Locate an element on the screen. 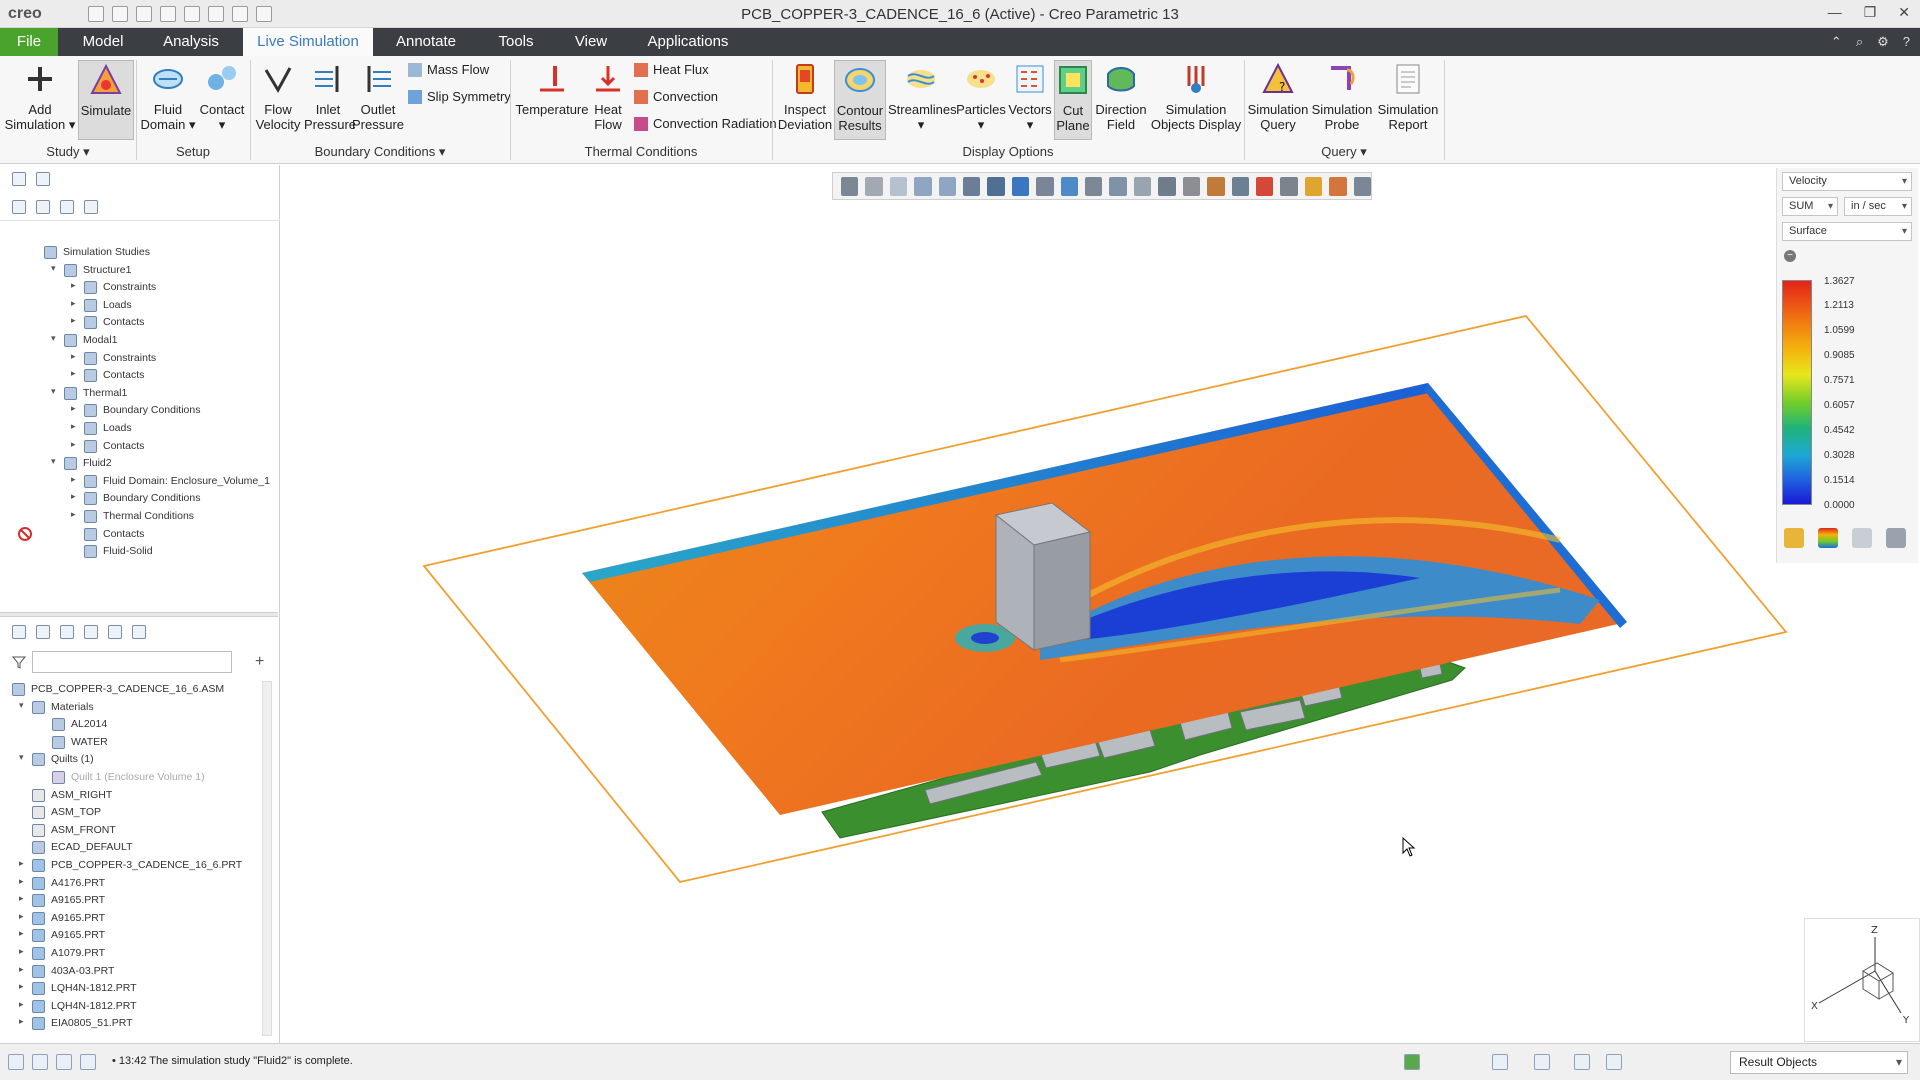 This screenshot has width=1920, height=1080. tab-analysis: Analysis is located at coordinates (191, 42).